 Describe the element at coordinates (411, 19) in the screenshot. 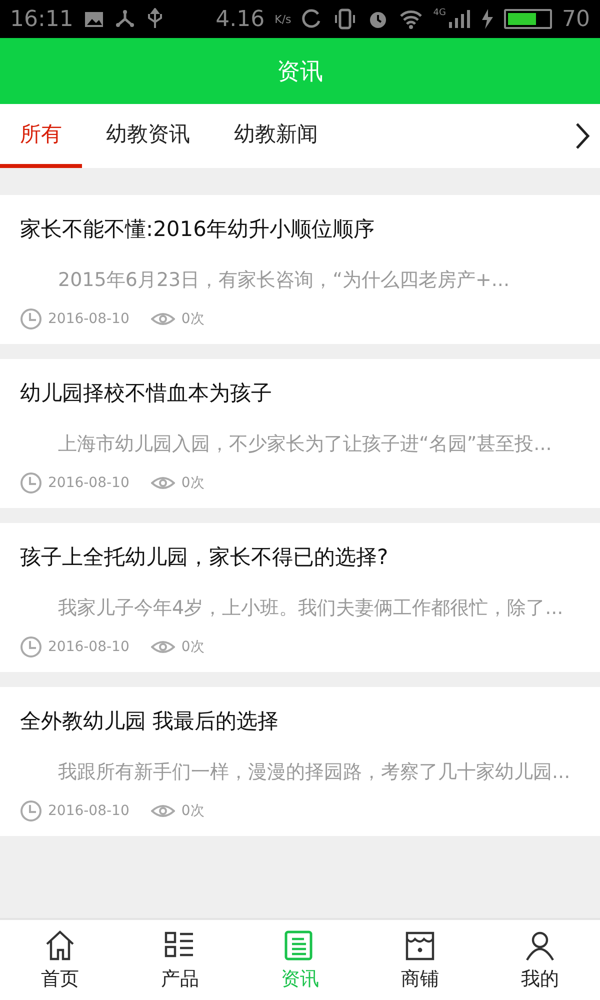

I see `wifi-icon` at that location.